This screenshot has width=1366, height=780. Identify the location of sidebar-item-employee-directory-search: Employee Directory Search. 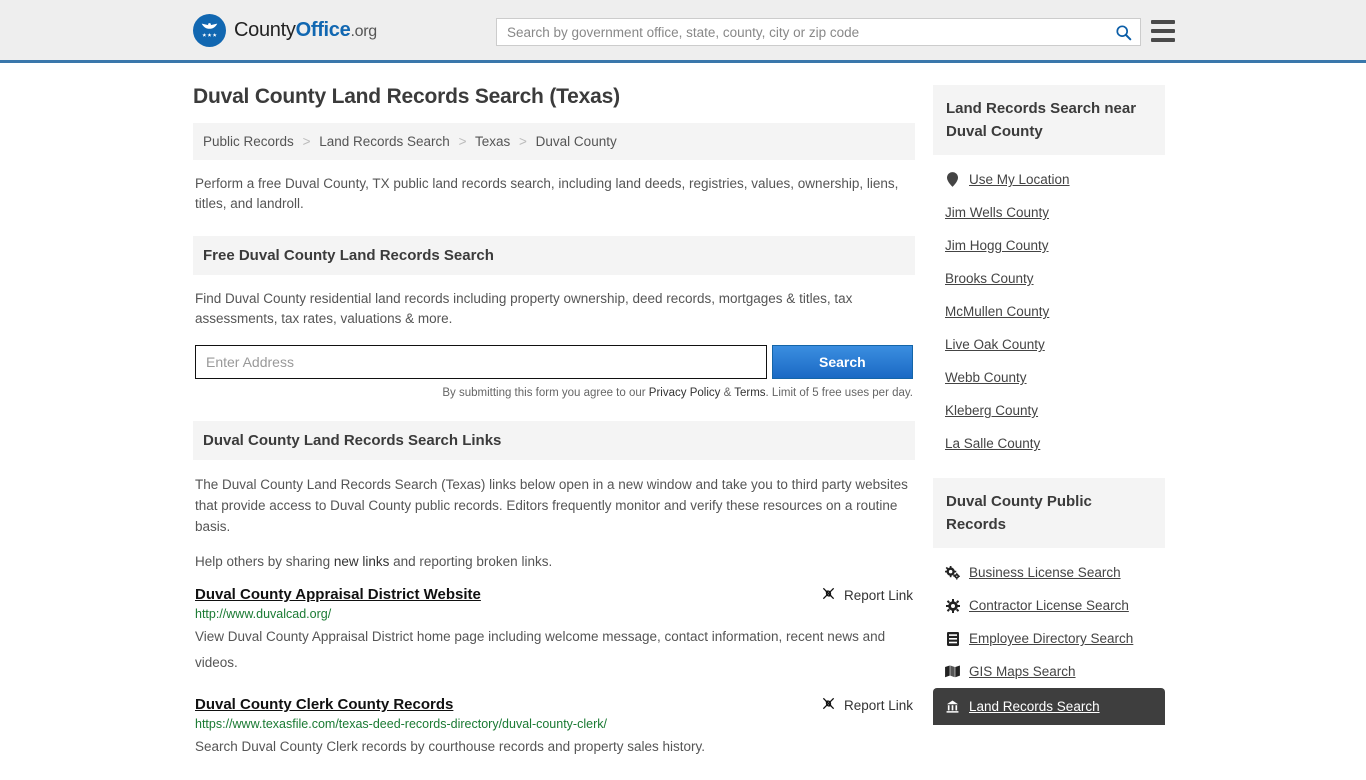
(1055, 638).